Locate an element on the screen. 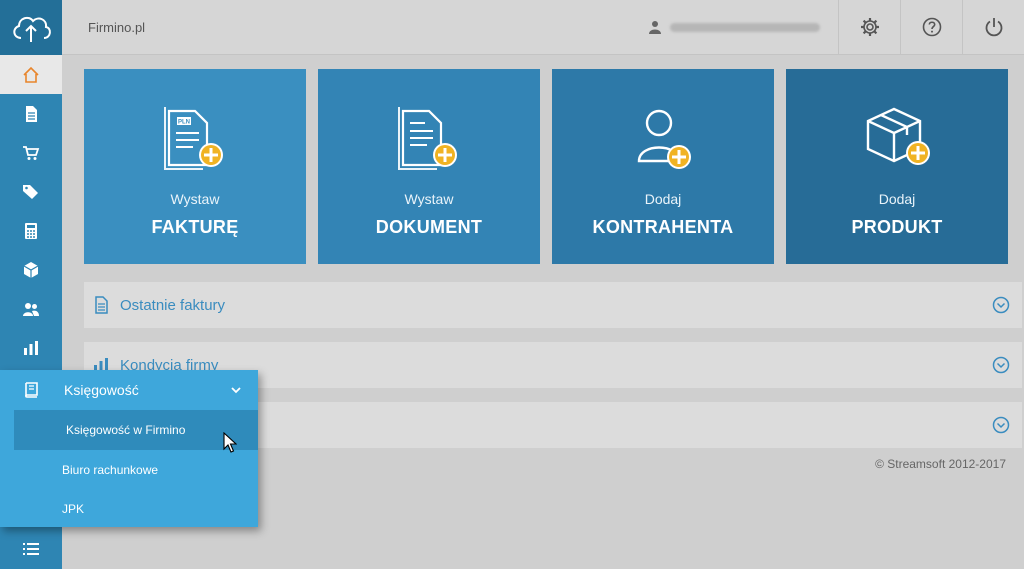 This screenshot has height=569, width=1024. book-icon is located at coordinates (31, 390).